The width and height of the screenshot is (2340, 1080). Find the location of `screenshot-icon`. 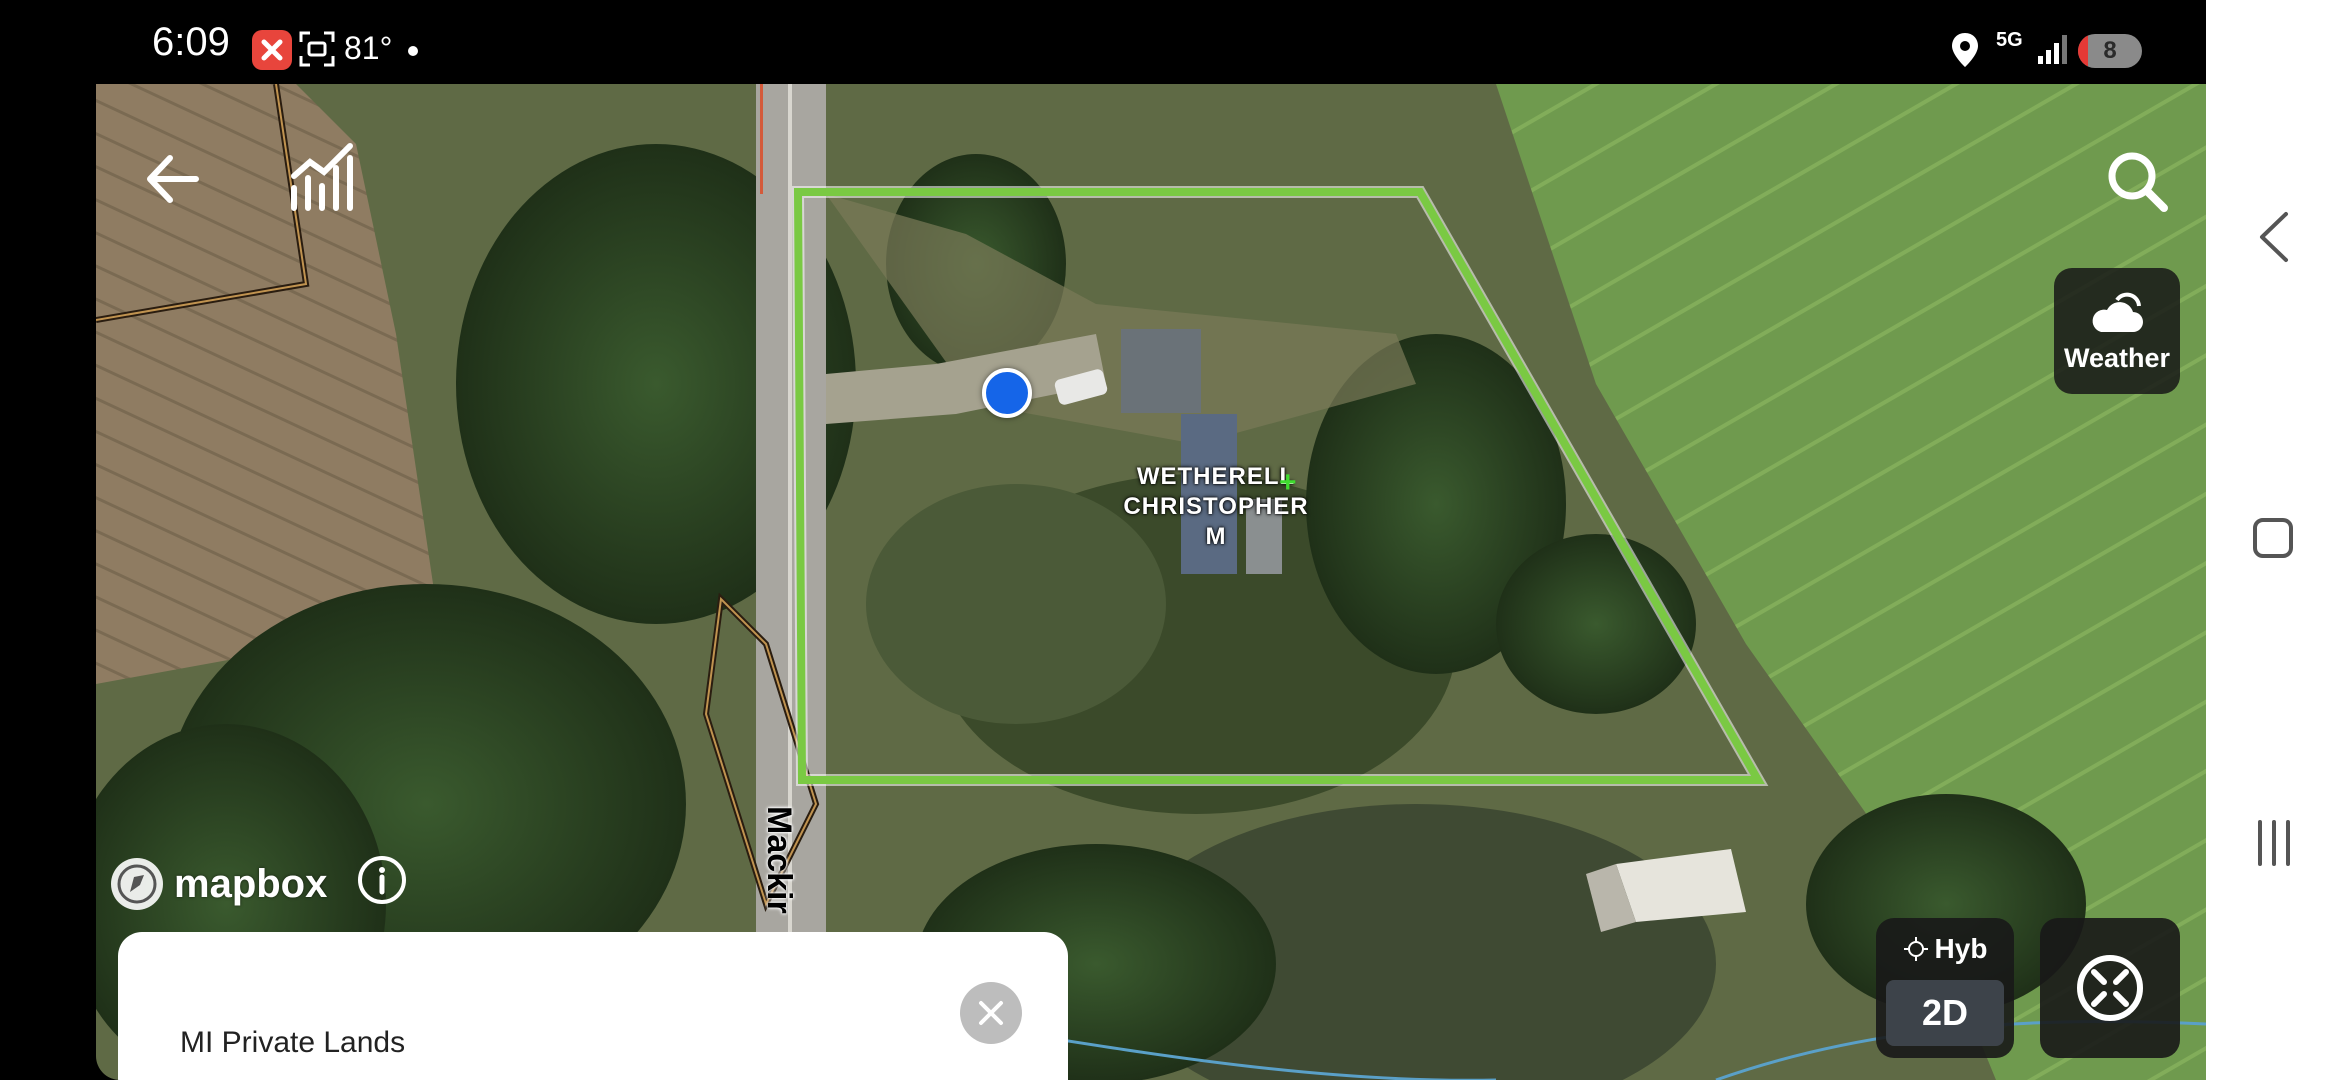

screenshot-icon is located at coordinates (317, 51).